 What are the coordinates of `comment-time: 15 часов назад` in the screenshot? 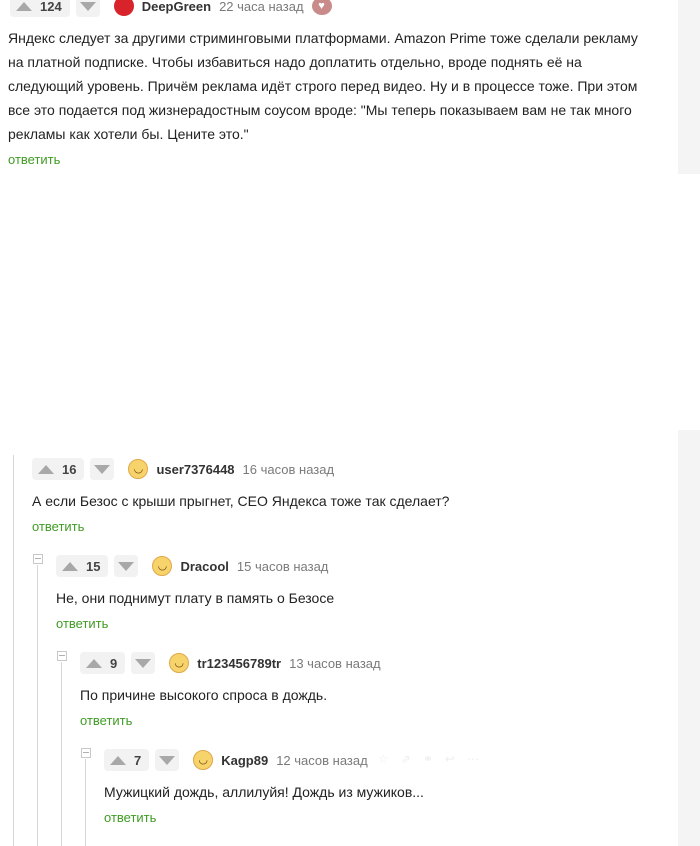 It's located at (282, 566).